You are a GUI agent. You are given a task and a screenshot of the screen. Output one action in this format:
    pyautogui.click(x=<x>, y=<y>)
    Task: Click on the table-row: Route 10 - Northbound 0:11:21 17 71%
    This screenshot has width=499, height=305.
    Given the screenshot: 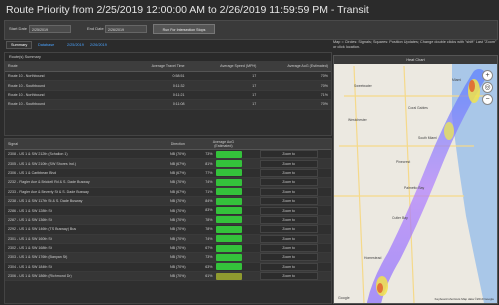 What is the action you would take?
    pyautogui.click(x=168, y=95)
    